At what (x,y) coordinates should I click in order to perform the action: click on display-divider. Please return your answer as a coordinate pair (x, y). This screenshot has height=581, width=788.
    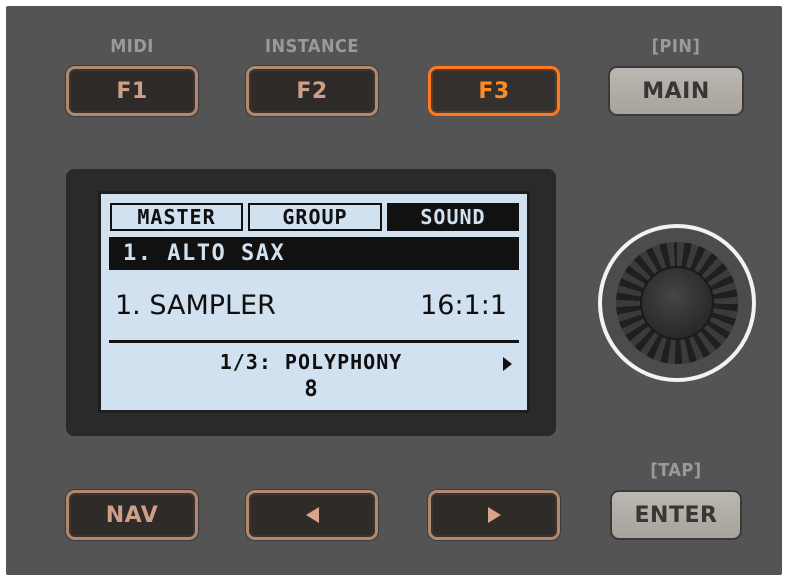
    Looking at the image, I should click on (314, 341).